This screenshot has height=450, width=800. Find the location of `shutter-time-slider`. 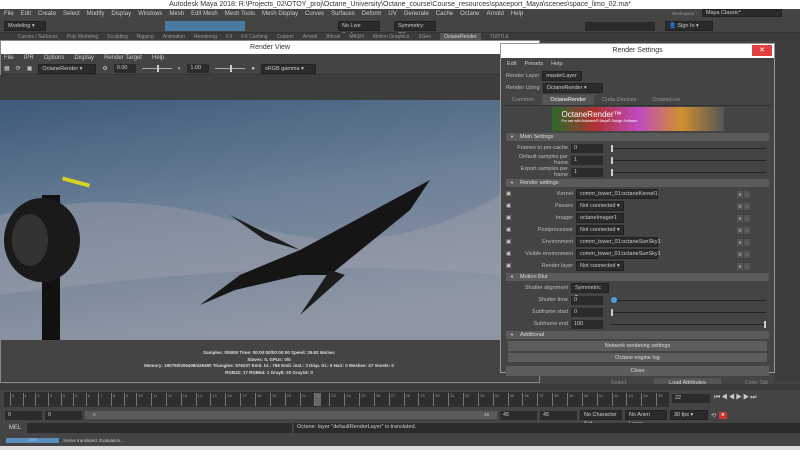

shutter-time-slider is located at coordinates (688, 299).